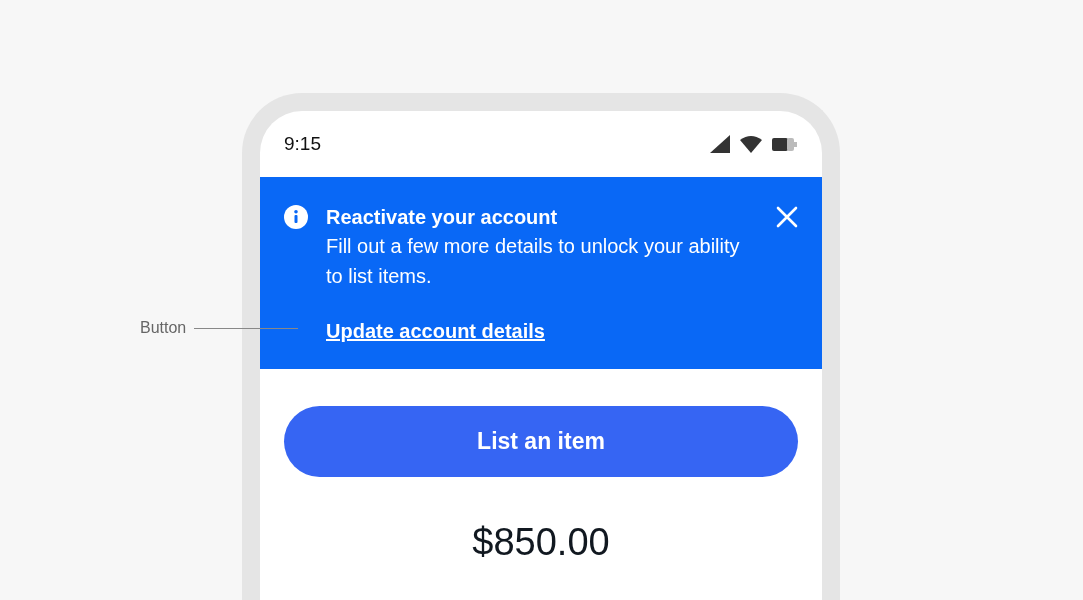 This screenshot has width=1083, height=600. I want to click on info-icon, so click(296, 217).